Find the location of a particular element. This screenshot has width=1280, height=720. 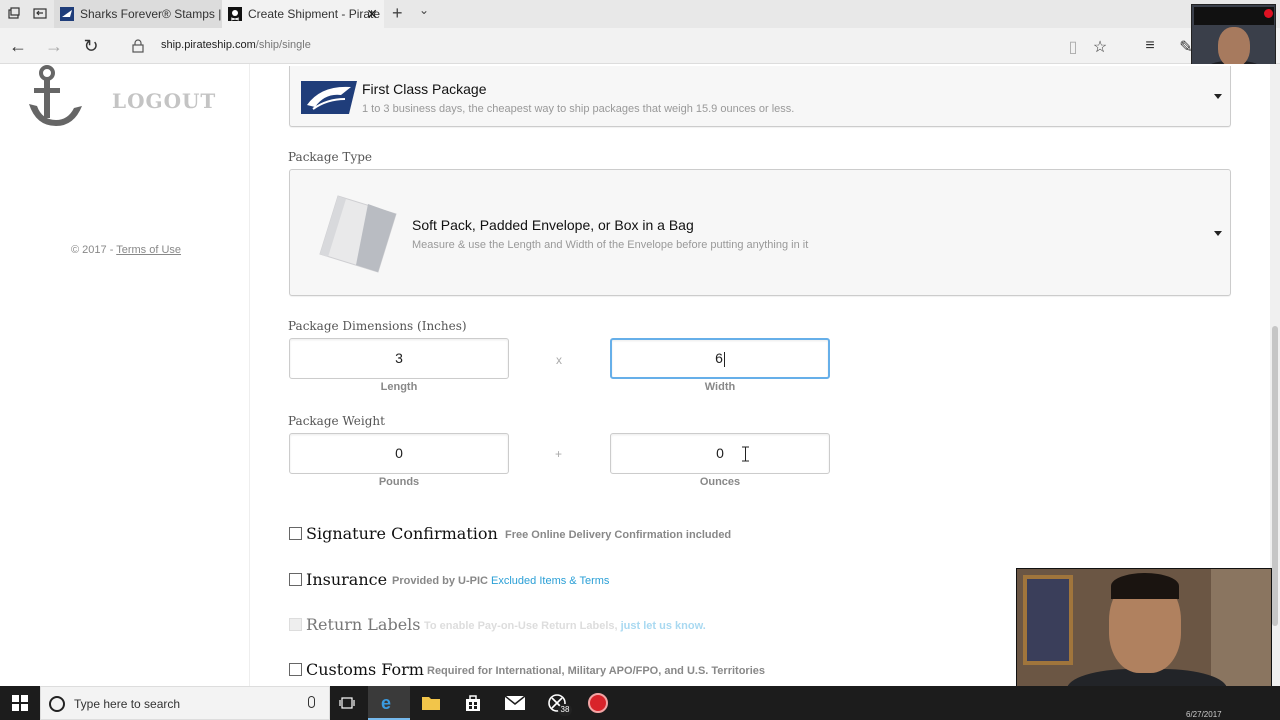

width-label: Width is located at coordinates (720, 387).